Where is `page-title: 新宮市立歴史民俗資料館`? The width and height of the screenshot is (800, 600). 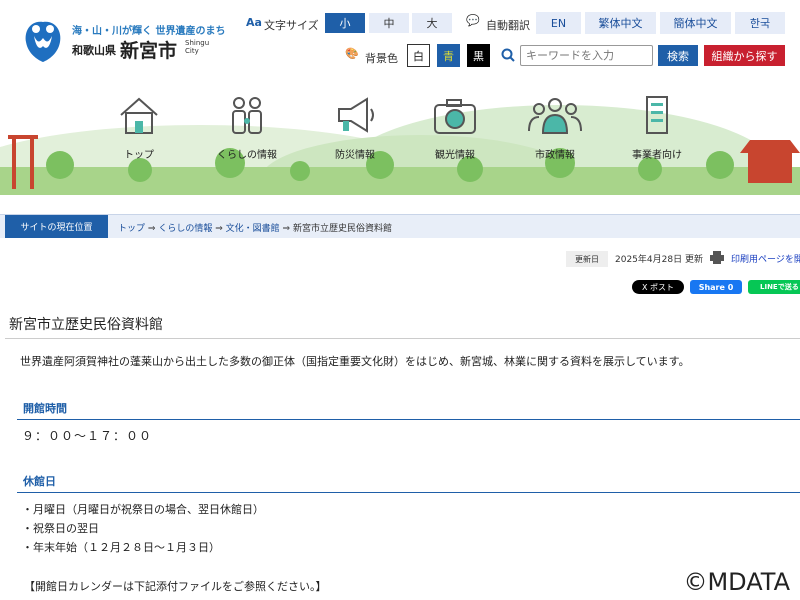 page-title: 新宮市立歴史民俗資料館 is located at coordinates (86, 325).